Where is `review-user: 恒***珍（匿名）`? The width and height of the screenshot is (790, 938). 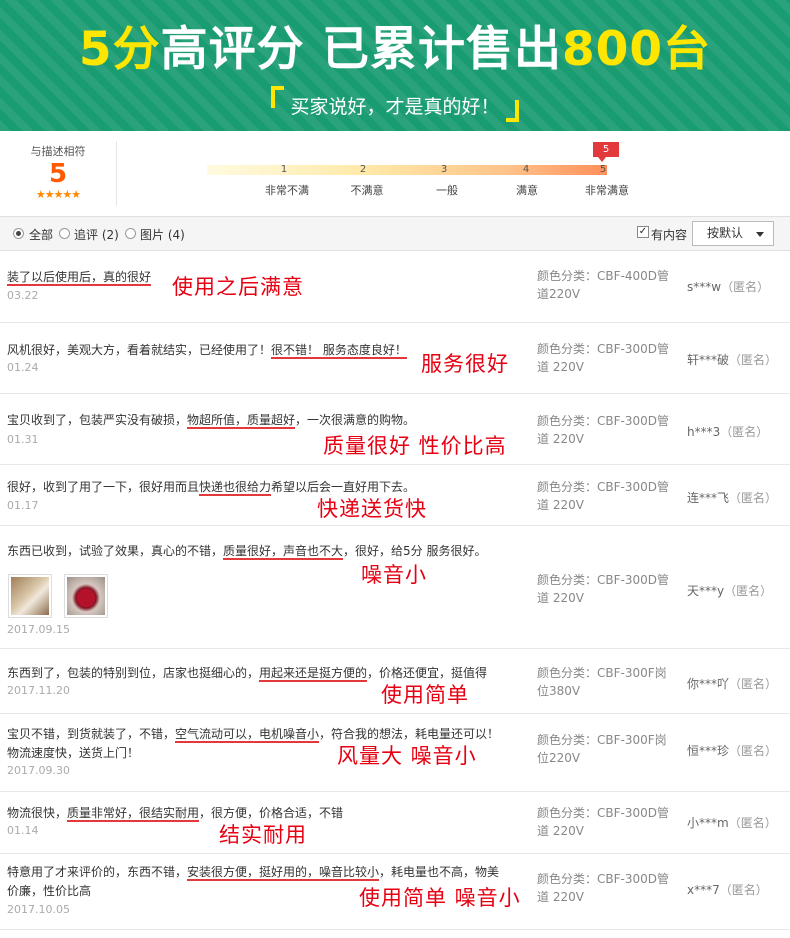 review-user: 恒***珍（匿名） is located at coordinates (732, 750).